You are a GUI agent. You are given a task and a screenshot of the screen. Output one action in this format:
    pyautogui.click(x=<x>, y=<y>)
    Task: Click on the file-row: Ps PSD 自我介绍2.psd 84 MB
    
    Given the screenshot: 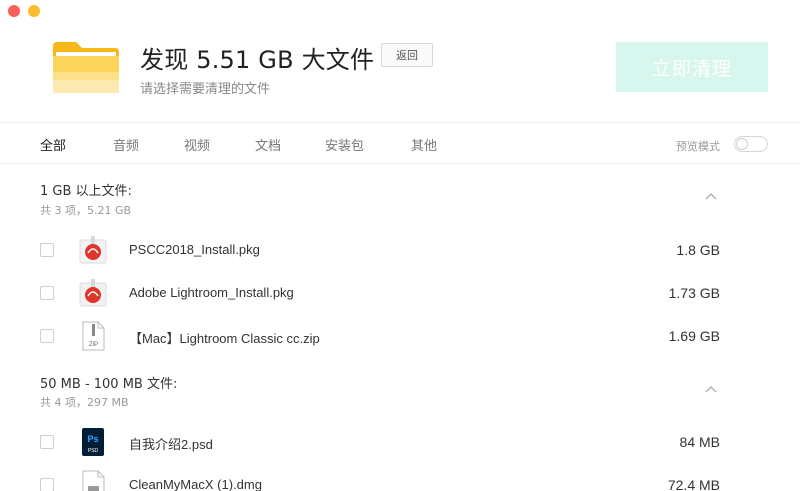 What is the action you would take?
    pyautogui.click(x=400, y=442)
    